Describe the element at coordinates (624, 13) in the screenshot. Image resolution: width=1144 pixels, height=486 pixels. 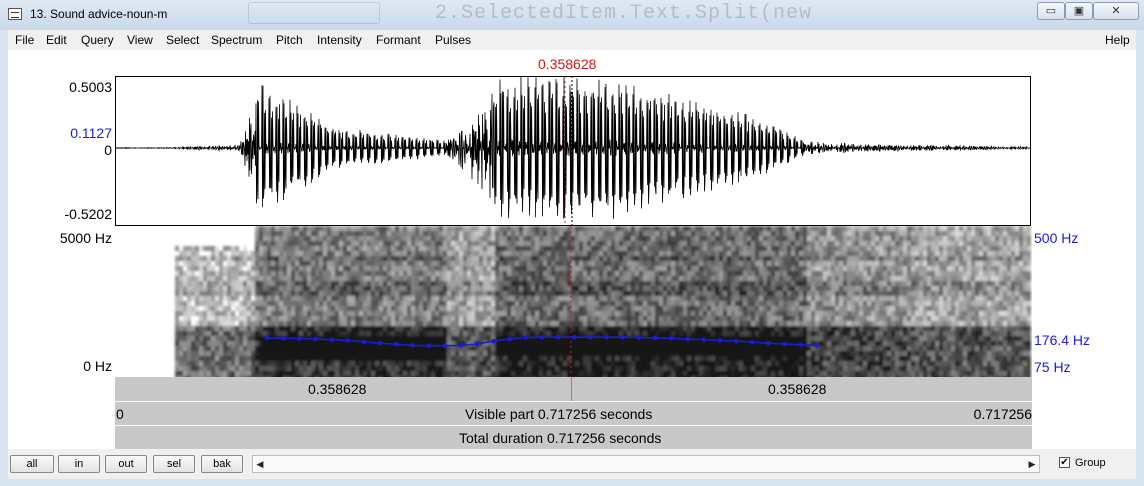
I see `background-ghost-code: 2.SelectedItem.Text.Split(new` at that location.